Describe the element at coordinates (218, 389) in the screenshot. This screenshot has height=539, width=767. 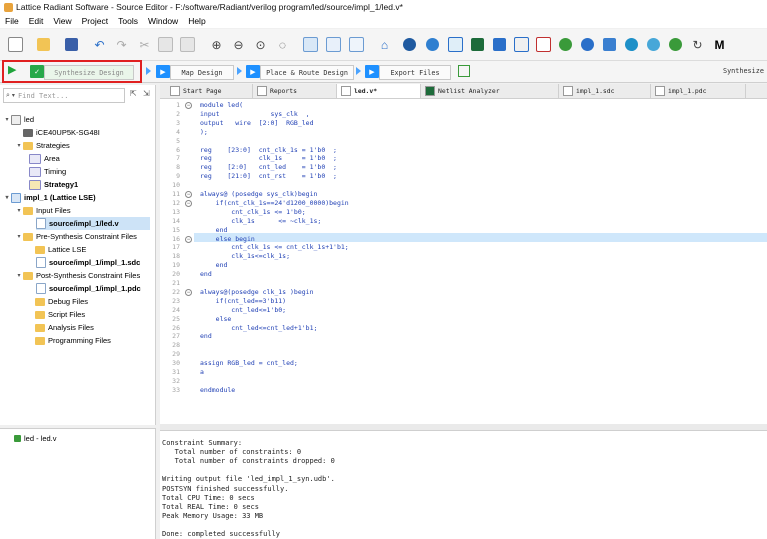
I see `code-line: endmodule` at that location.